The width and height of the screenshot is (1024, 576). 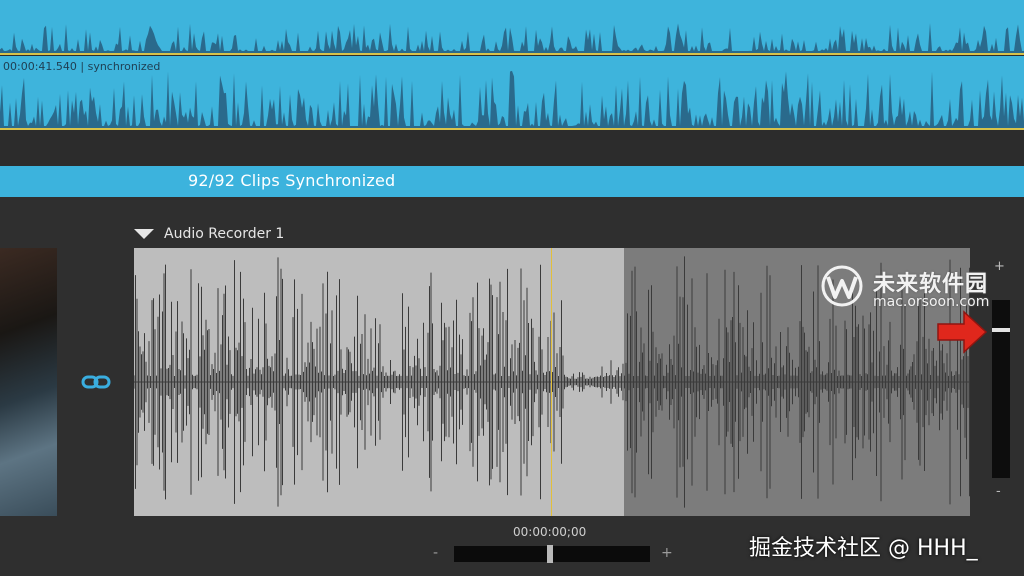 What do you see at coordinates (667, 553) in the screenshot?
I see `zoom-in-button: +` at bounding box center [667, 553].